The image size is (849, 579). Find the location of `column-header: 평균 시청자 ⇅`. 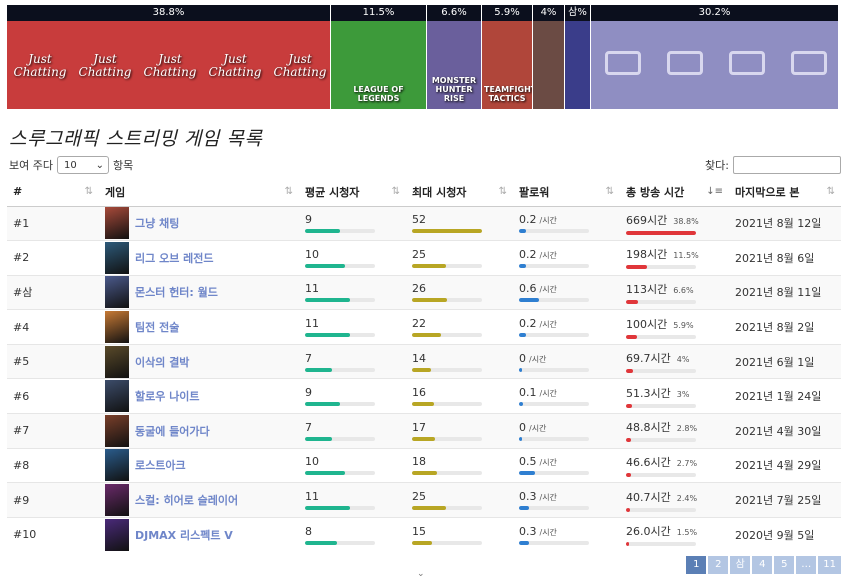

column-header: 평균 시청자 ⇅ is located at coordinates (352, 192).